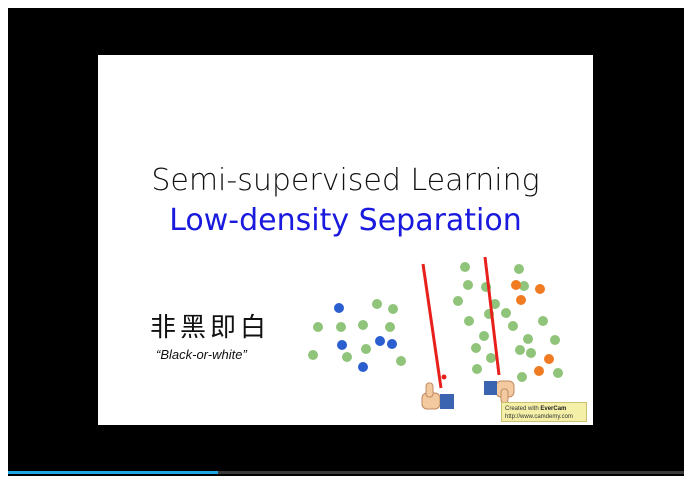  What do you see at coordinates (432, 326) in the screenshot?
I see `bad-boundary-line` at bounding box center [432, 326].